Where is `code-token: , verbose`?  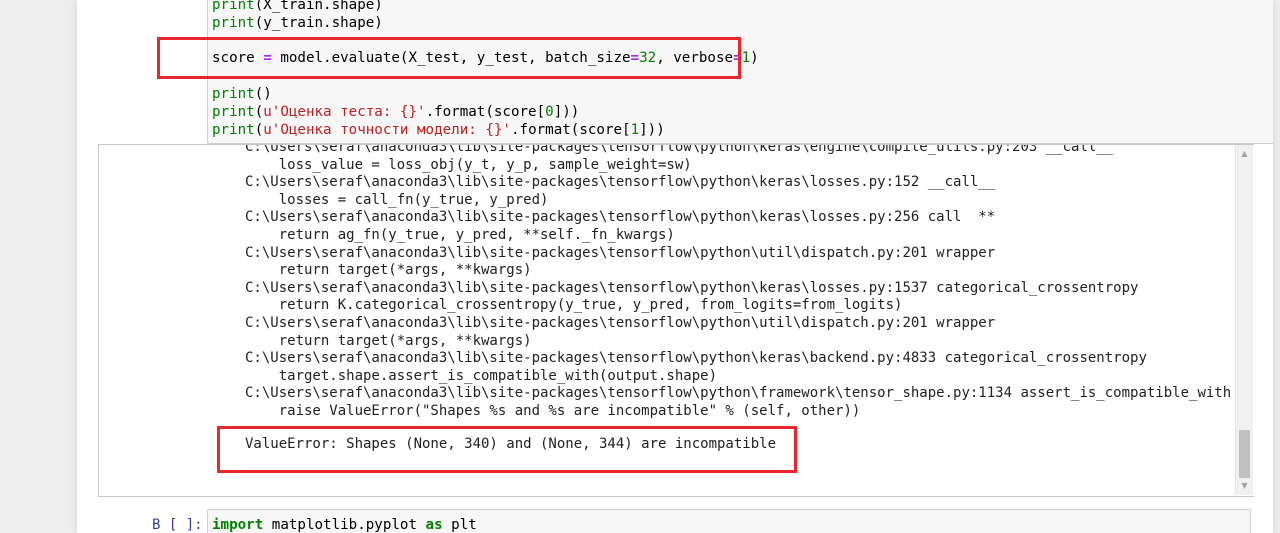
code-token: , verbose is located at coordinates (695, 58).